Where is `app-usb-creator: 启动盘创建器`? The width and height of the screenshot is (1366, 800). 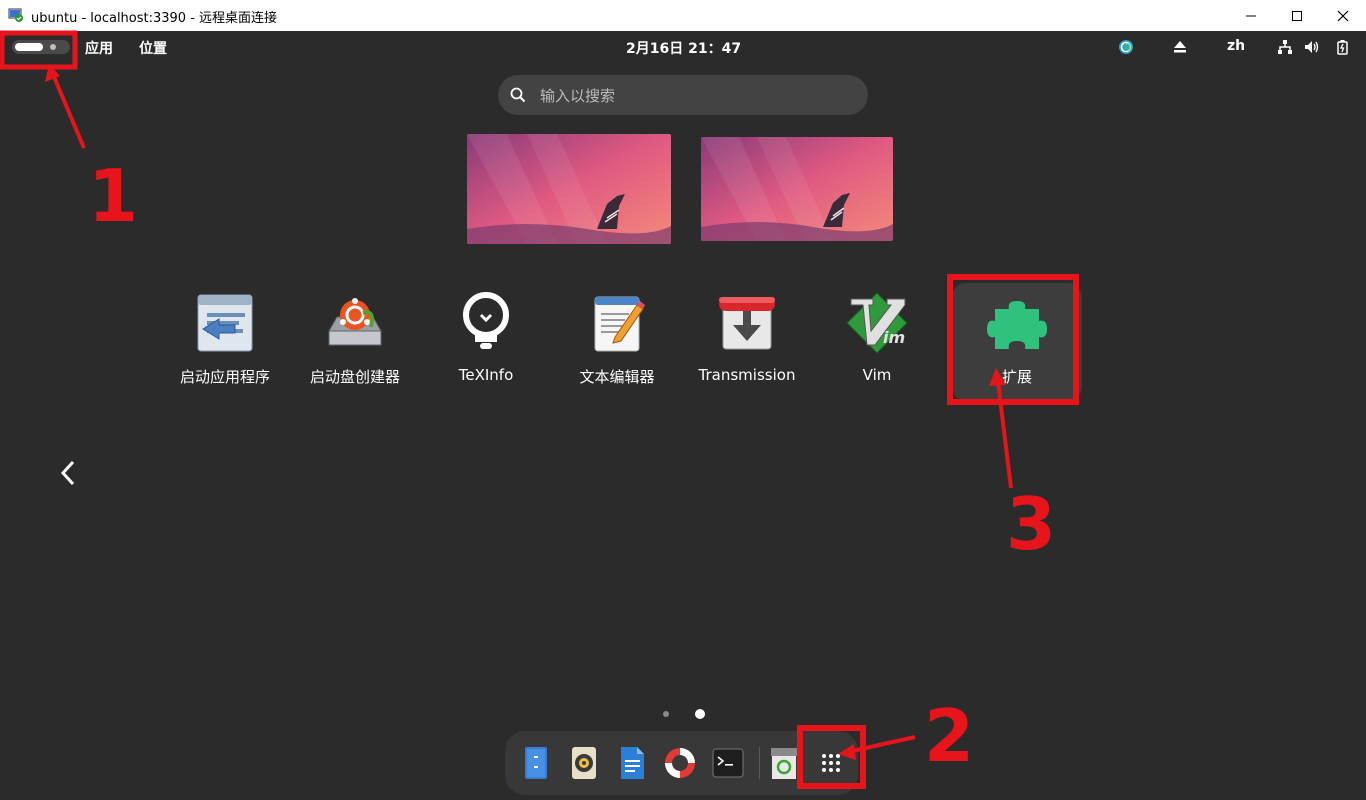
app-usb-creator: 启动盘创建器 is located at coordinates (355, 342).